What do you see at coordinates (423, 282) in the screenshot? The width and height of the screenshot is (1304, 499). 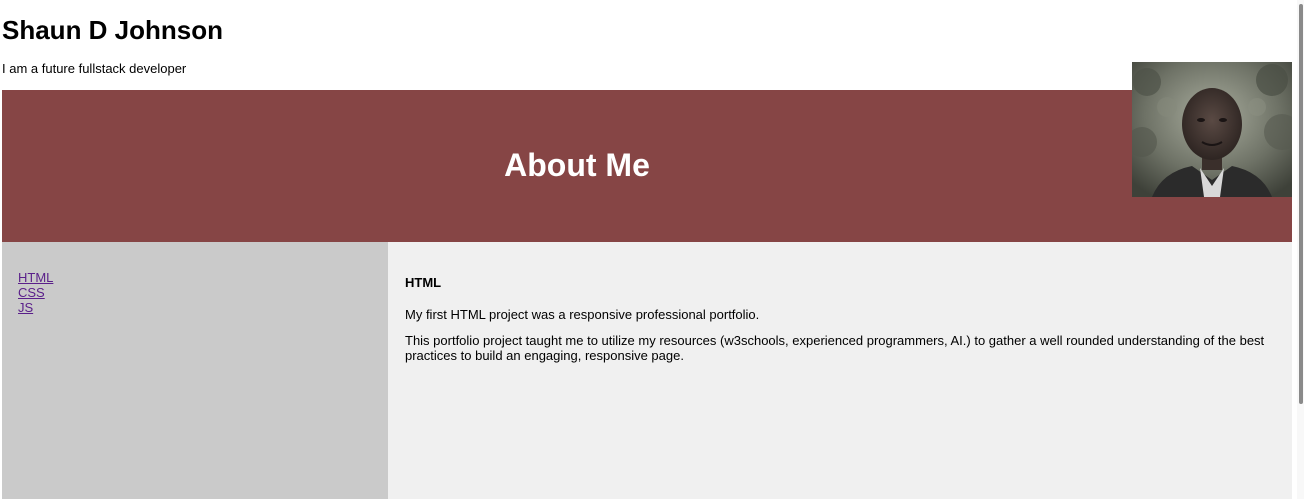 I see `section-heading: HTML` at bounding box center [423, 282].